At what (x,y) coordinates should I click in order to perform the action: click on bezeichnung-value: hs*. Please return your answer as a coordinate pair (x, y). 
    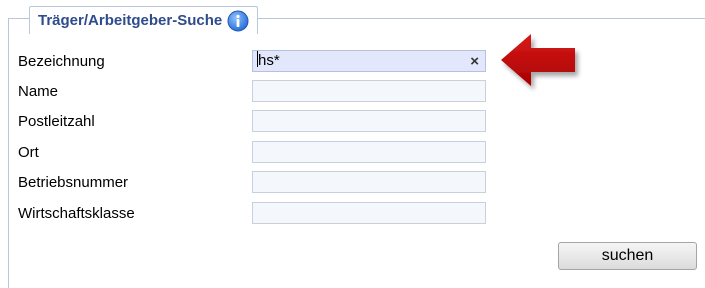
    Looking at the image, I should click on (269, 60).